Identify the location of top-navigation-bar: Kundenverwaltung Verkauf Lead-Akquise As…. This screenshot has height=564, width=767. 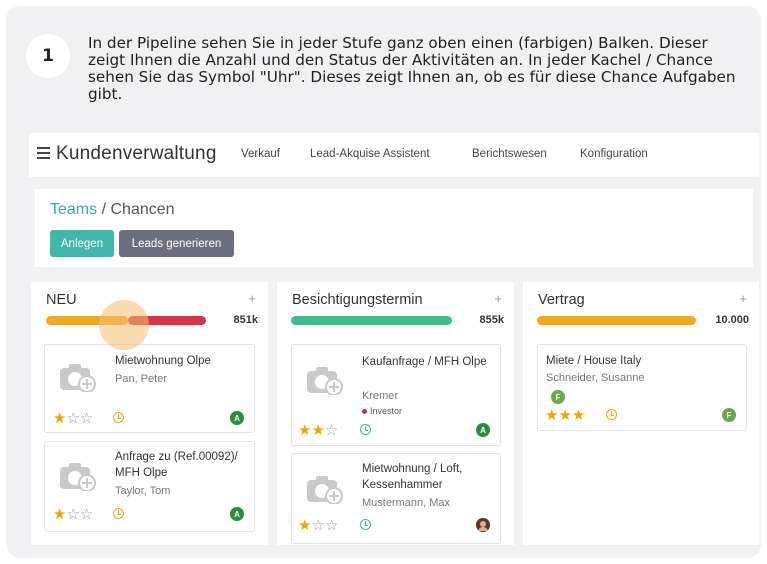
(394, 155).